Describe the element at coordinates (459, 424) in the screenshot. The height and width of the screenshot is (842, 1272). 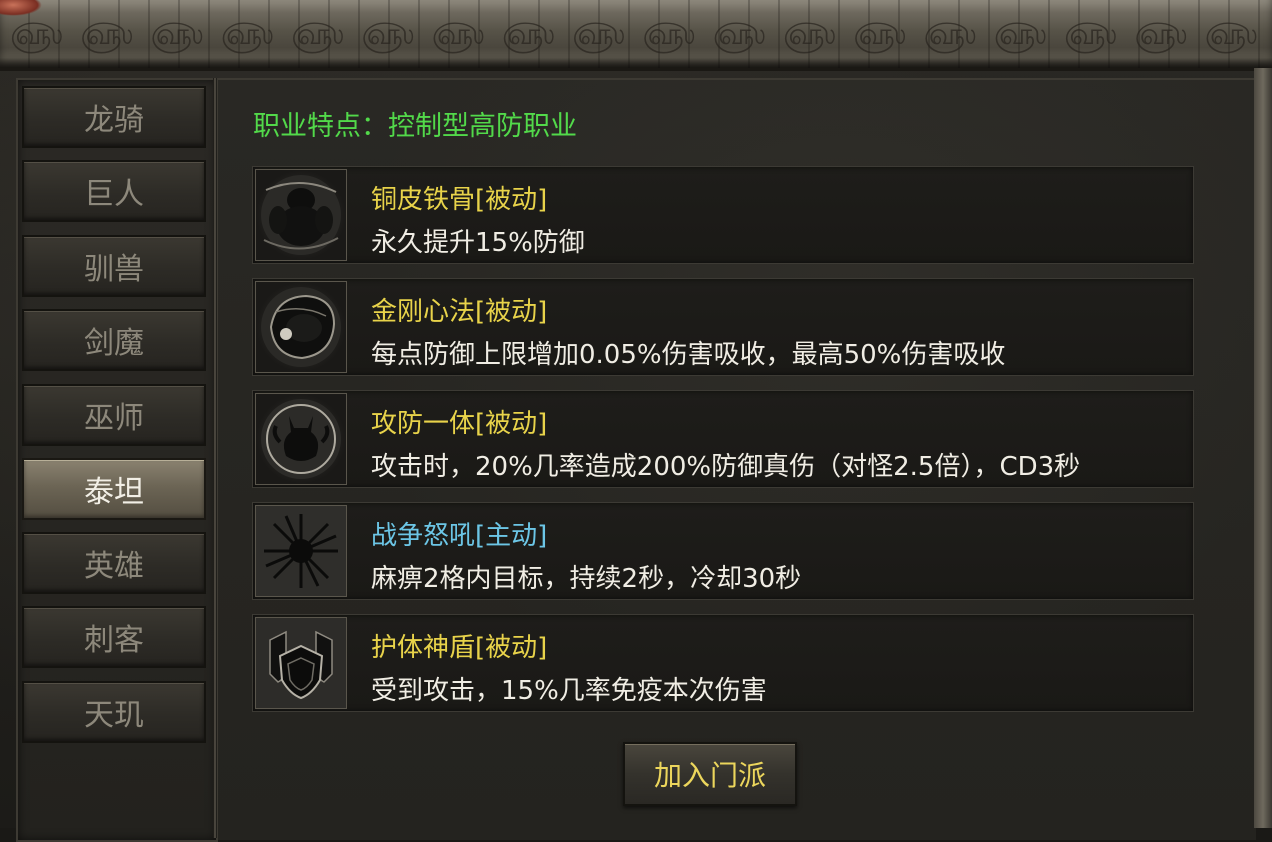
I see `skill-name: 攻防一体[被动]` at that location.